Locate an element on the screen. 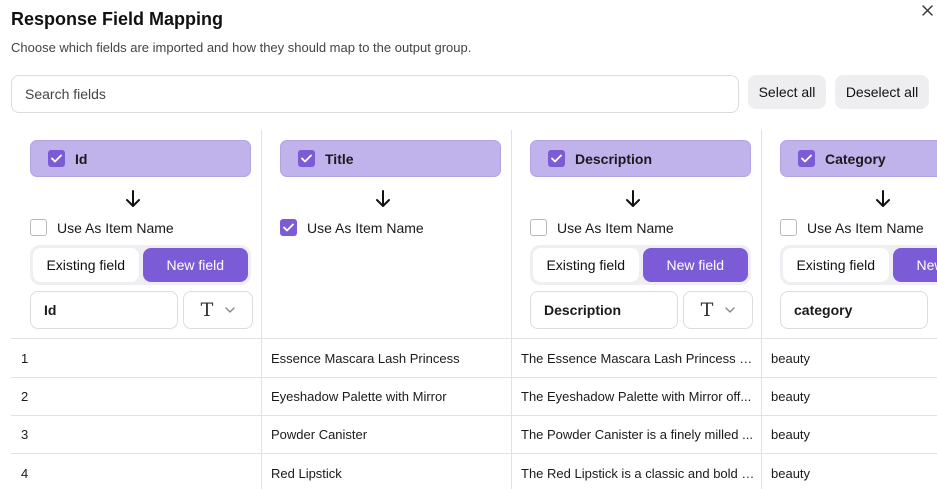 The height and width of the screenshot is (489, 937). field-chip-title: Title is located at coordinates (390, 158).